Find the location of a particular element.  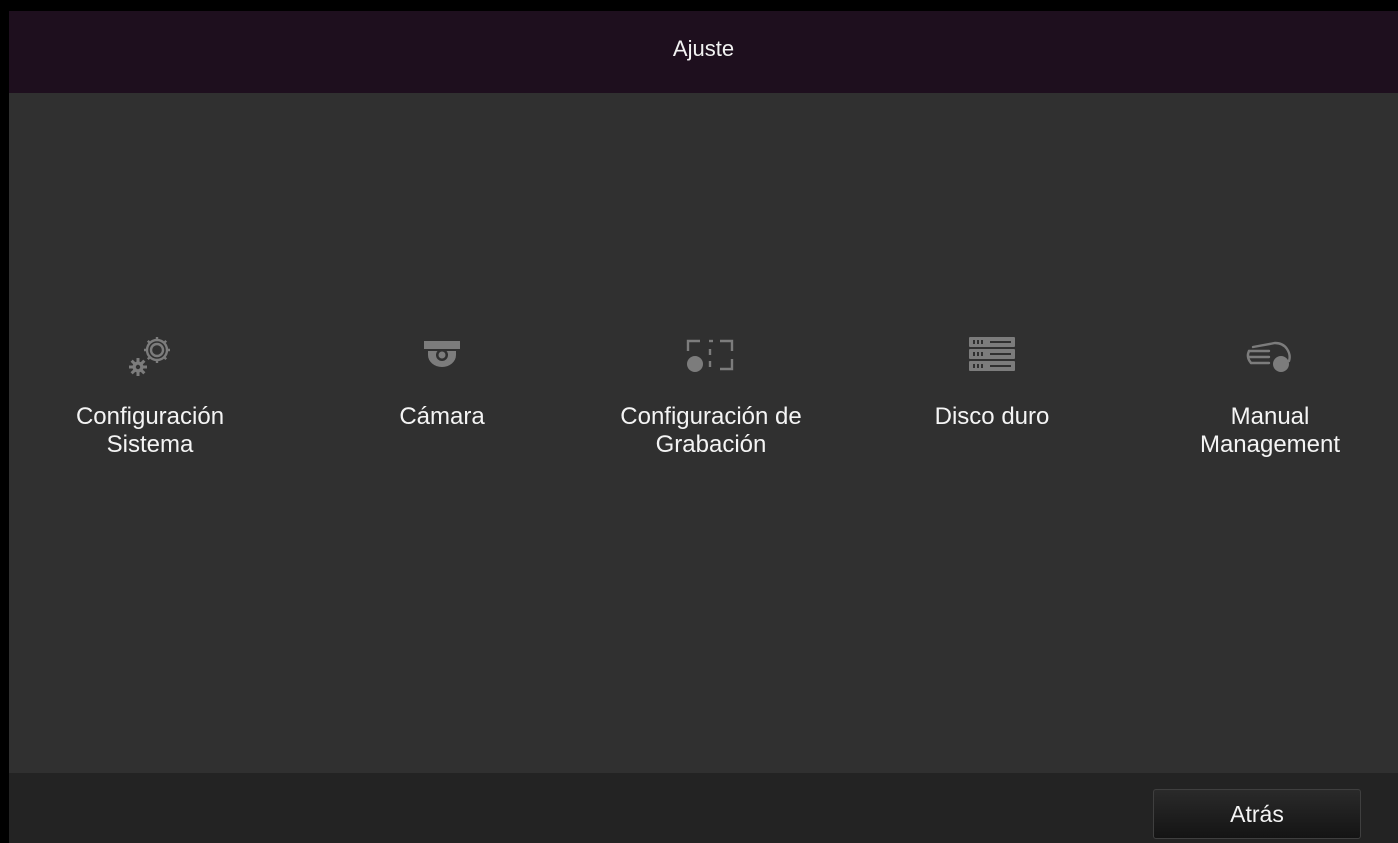

footer-bar: Atrás is located at coordinates (703, 808).